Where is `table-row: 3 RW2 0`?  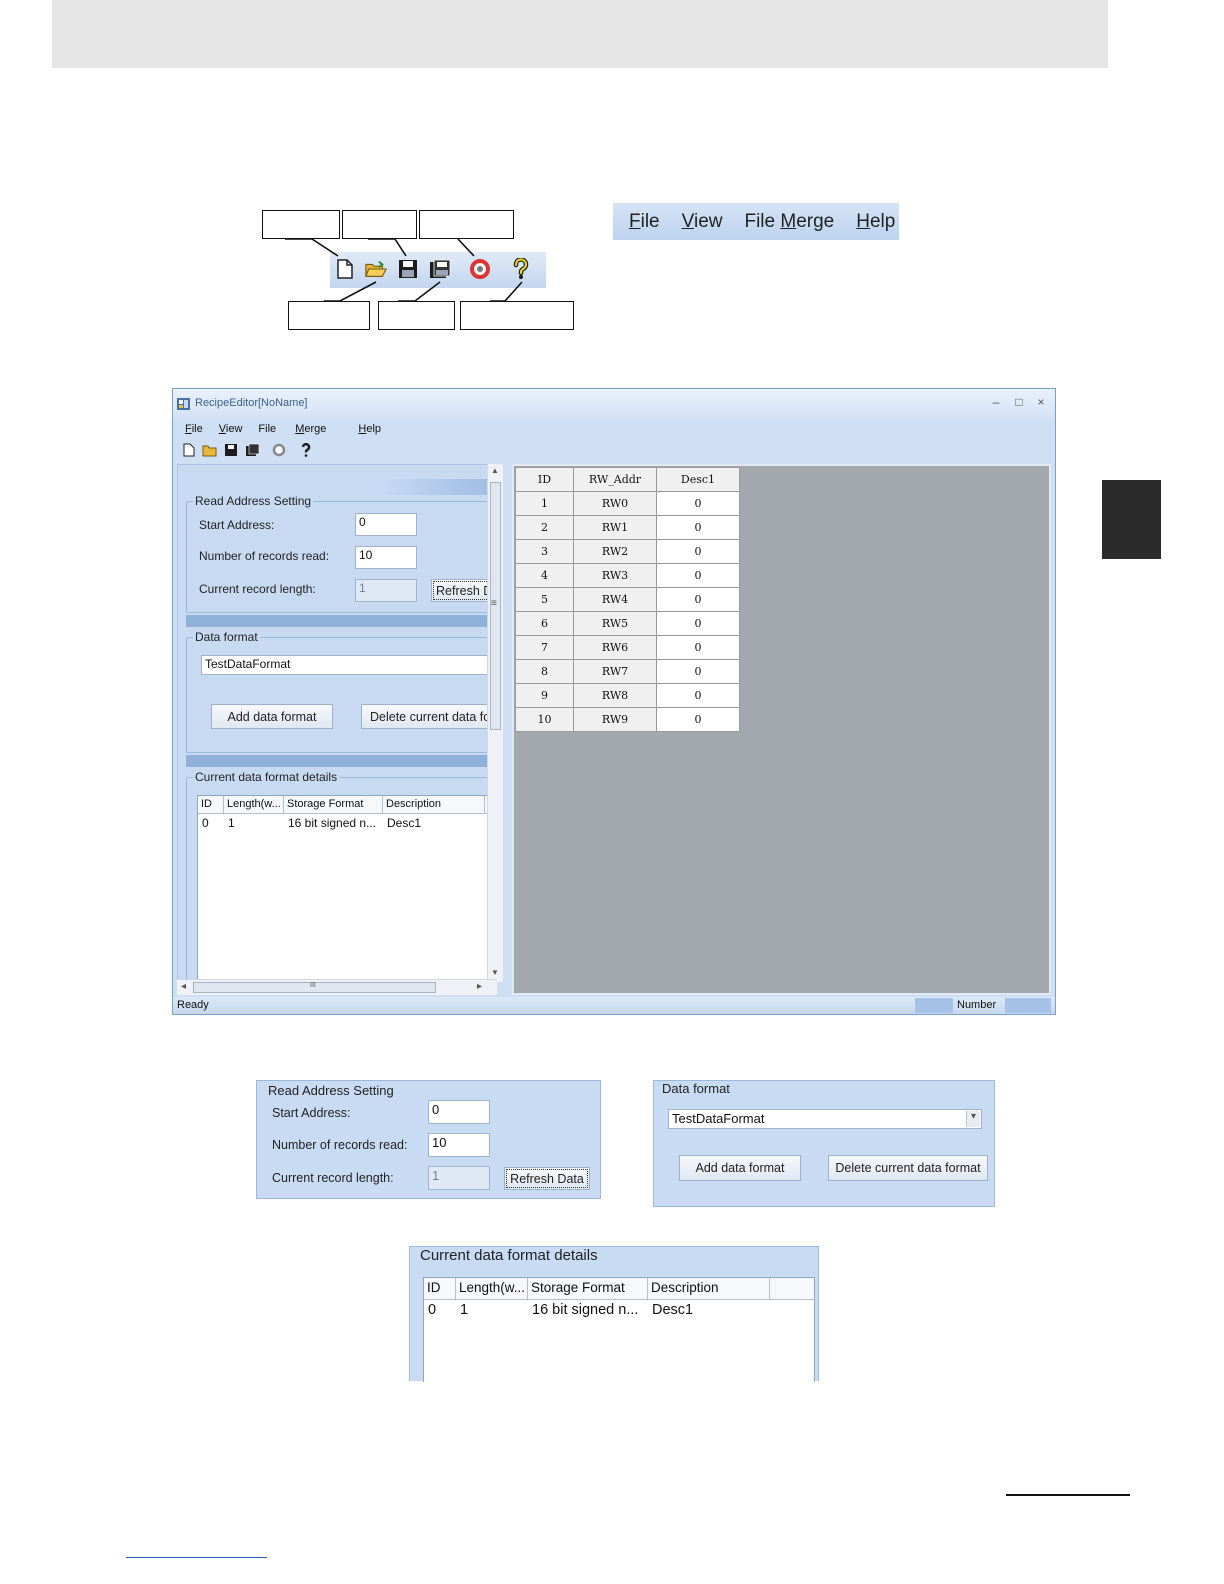
table-row: 3 RW2 0 is located at coordinates (627, 551).